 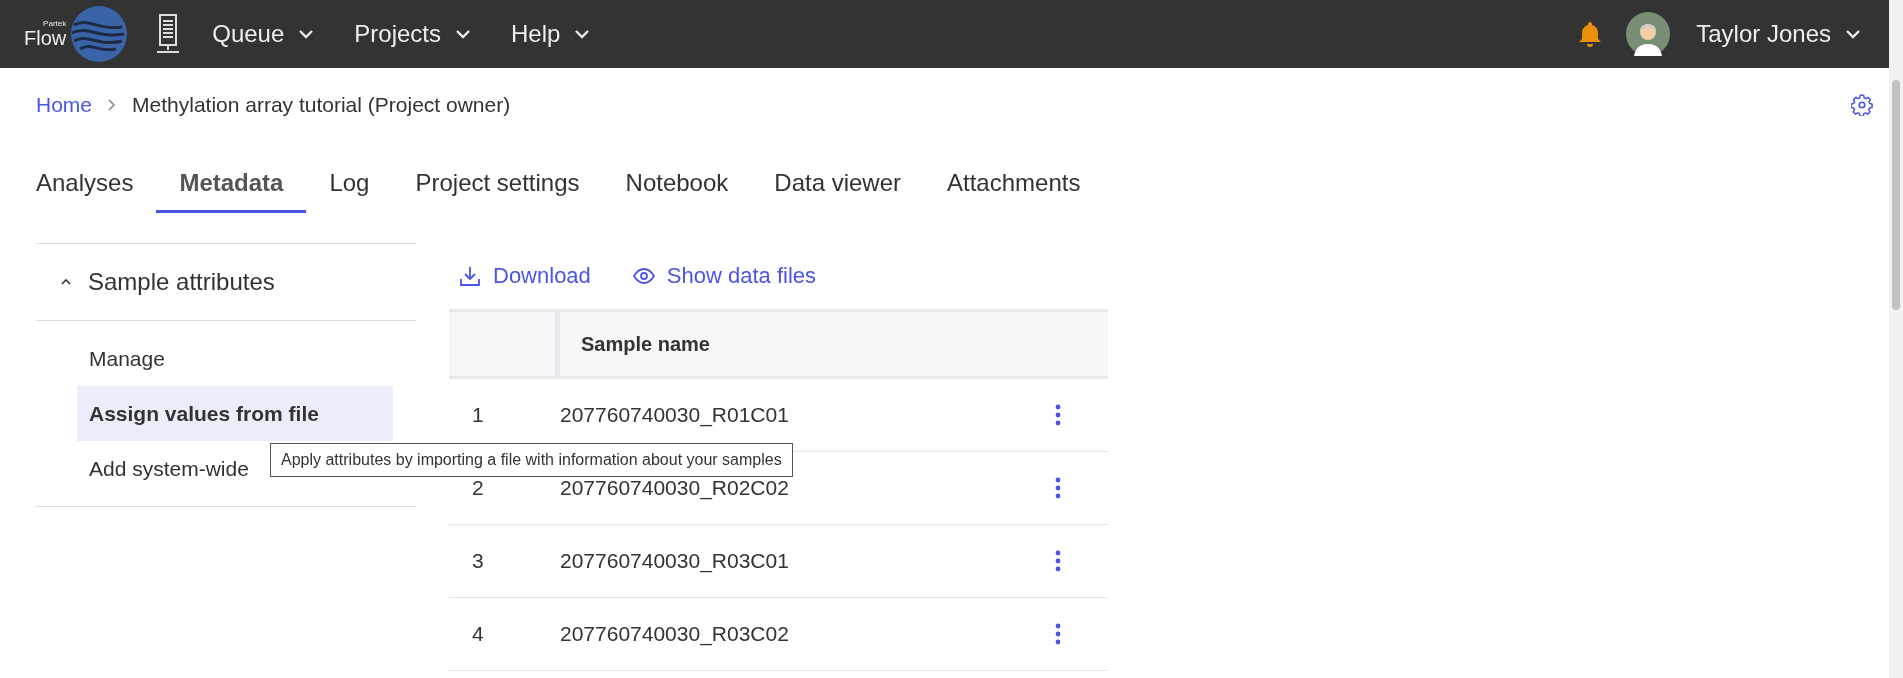 I want to click on row-number: 4, so click(x=478, y=634).